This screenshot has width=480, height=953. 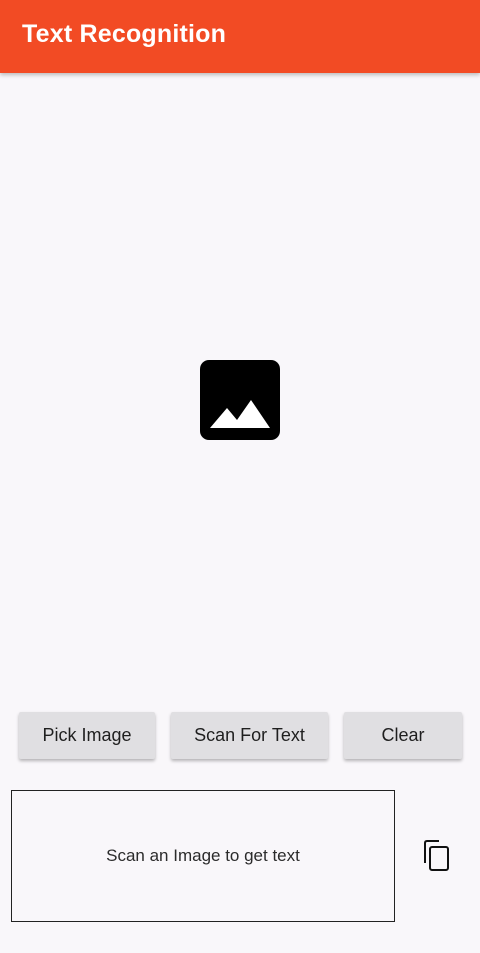 What do you see at coordinates (437, 855) in the screenshot?
I see `copy-icon` at bounding box center [437, 855].